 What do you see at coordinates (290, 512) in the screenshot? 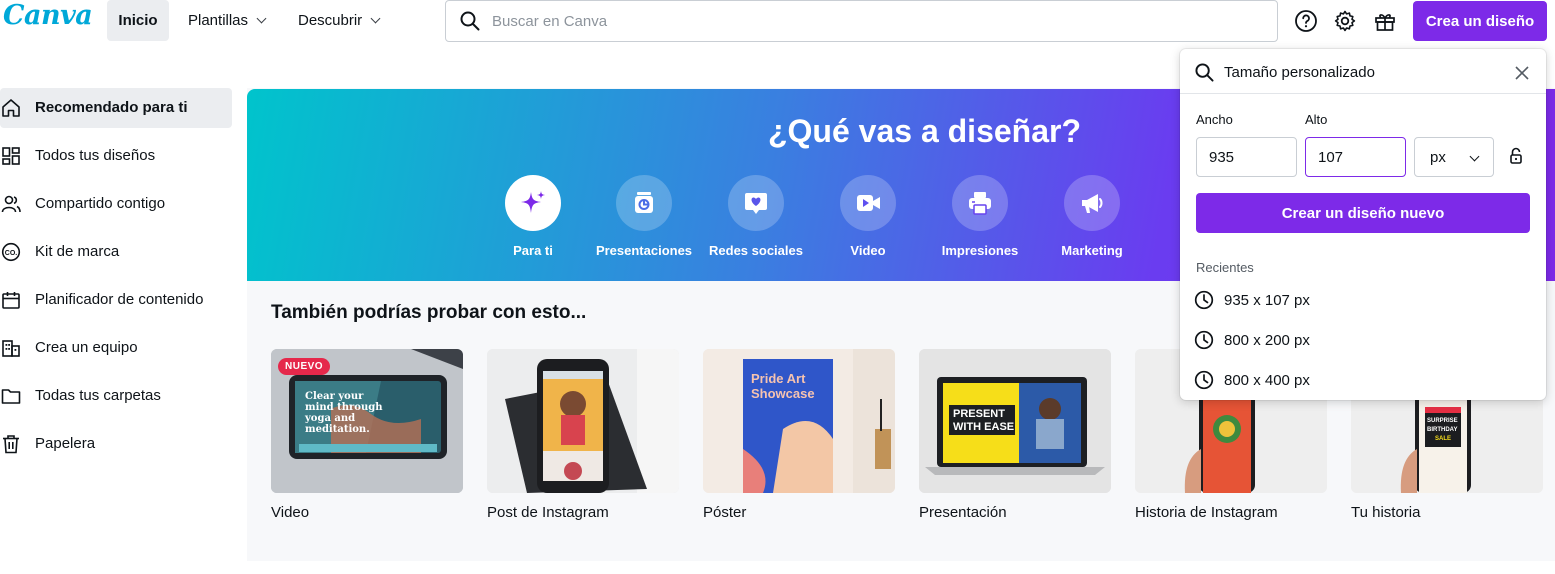
I see `card-label: Video` at bounding box center [290, 512].